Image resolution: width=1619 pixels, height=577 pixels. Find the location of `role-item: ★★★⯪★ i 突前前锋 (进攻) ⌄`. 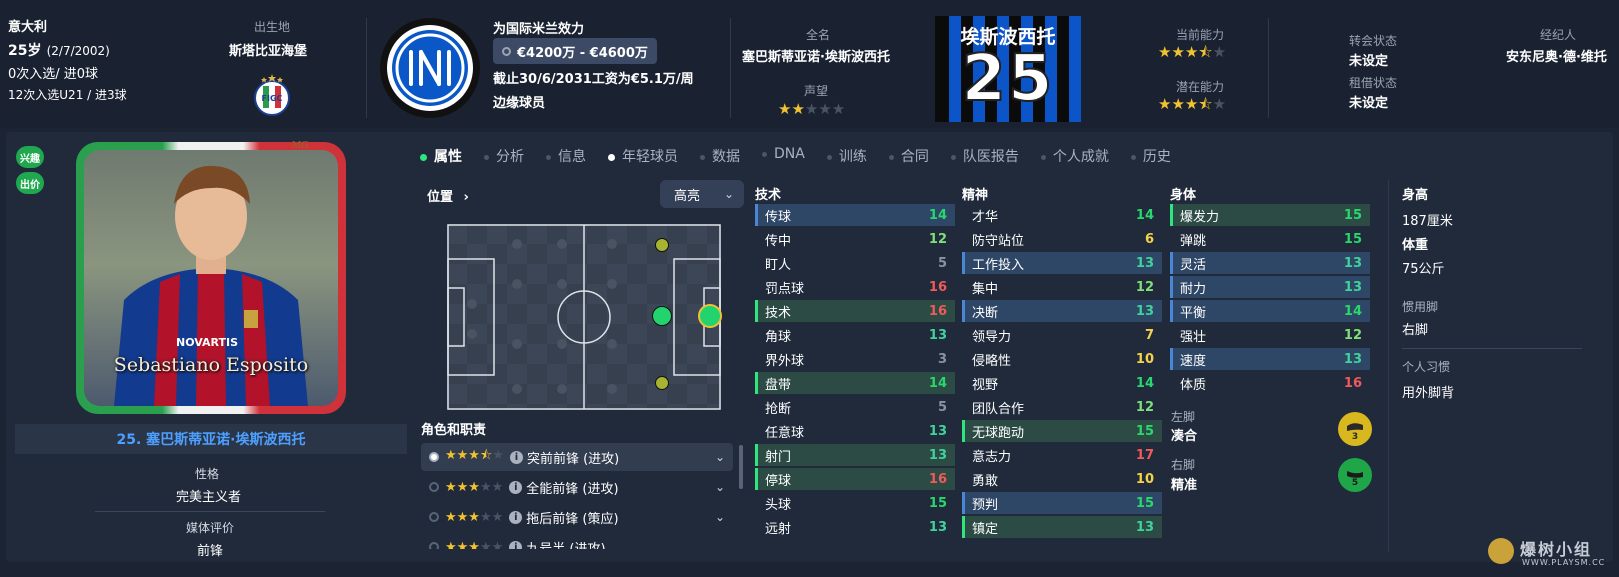

role-item: ★★★⯪★ i 突前前锋 (进攻) ⌄ is located at coordinates (577, 457).